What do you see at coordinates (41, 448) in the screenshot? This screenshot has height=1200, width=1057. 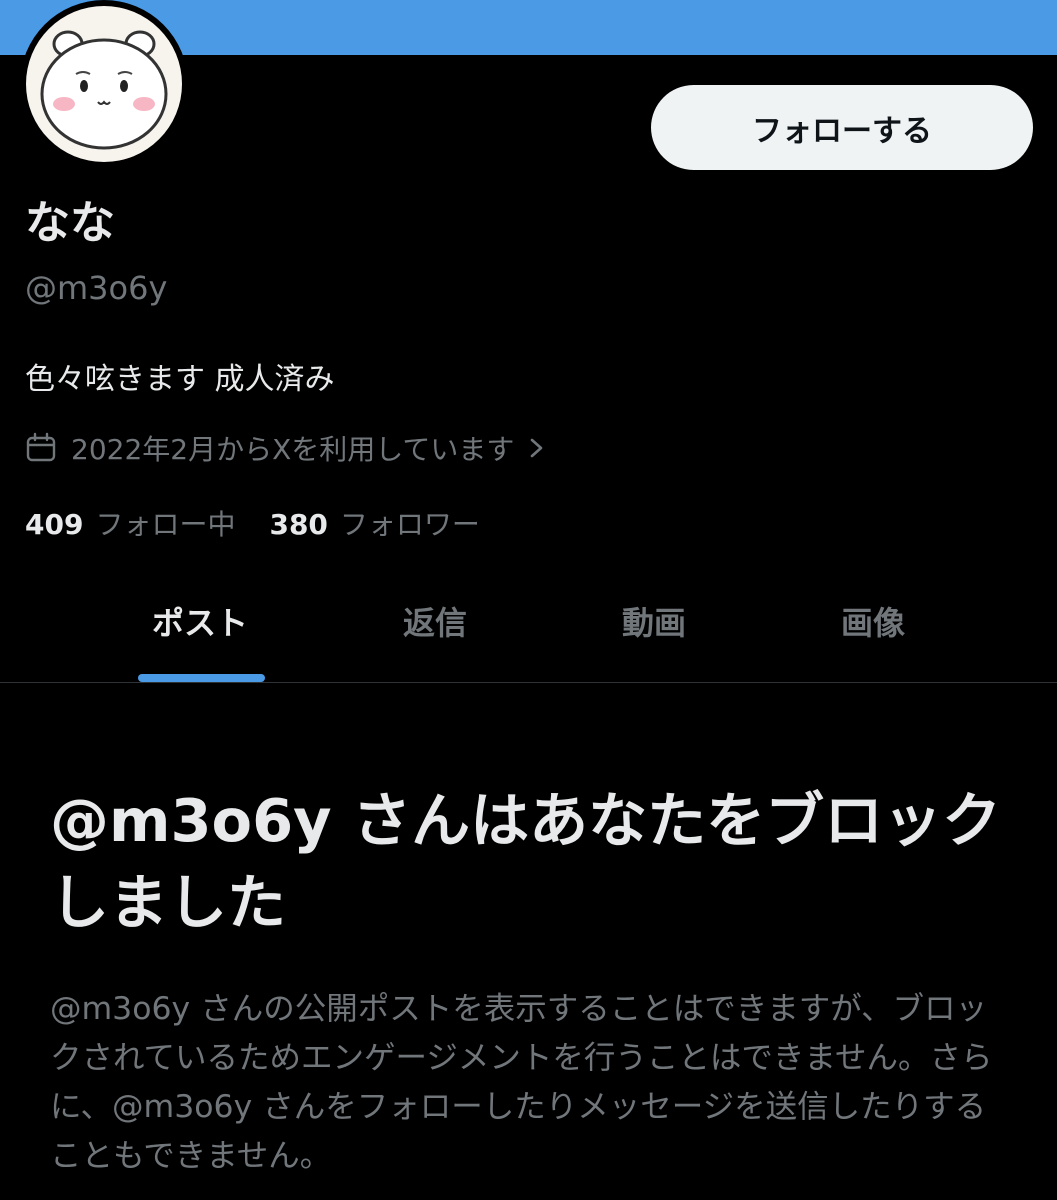 I see `calendar-icon` at bounding box center [41, 448].